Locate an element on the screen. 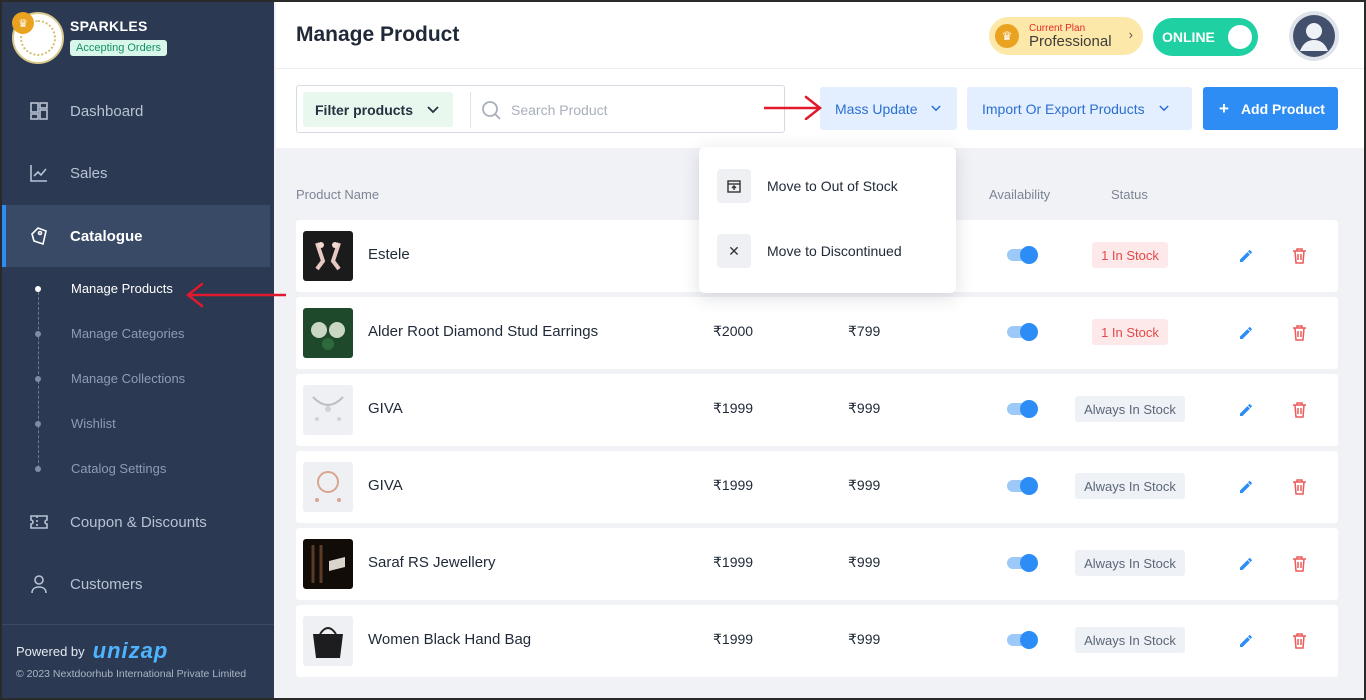 The height and width of the screenshot is (700, 1366). dashboard-icon is located at coordinates (39, 111).